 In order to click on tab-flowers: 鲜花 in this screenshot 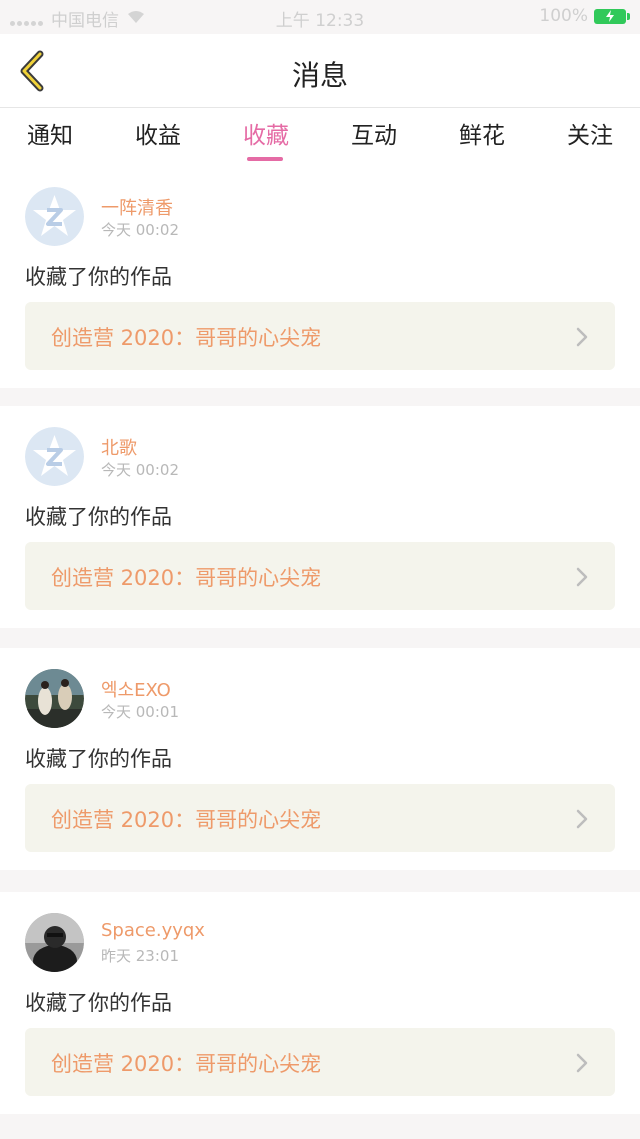, I will do `click(482, 133)`.